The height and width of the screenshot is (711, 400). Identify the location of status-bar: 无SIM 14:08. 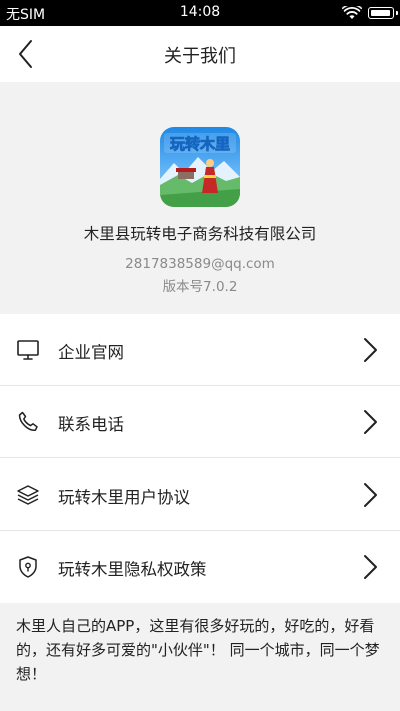
(200, 13).